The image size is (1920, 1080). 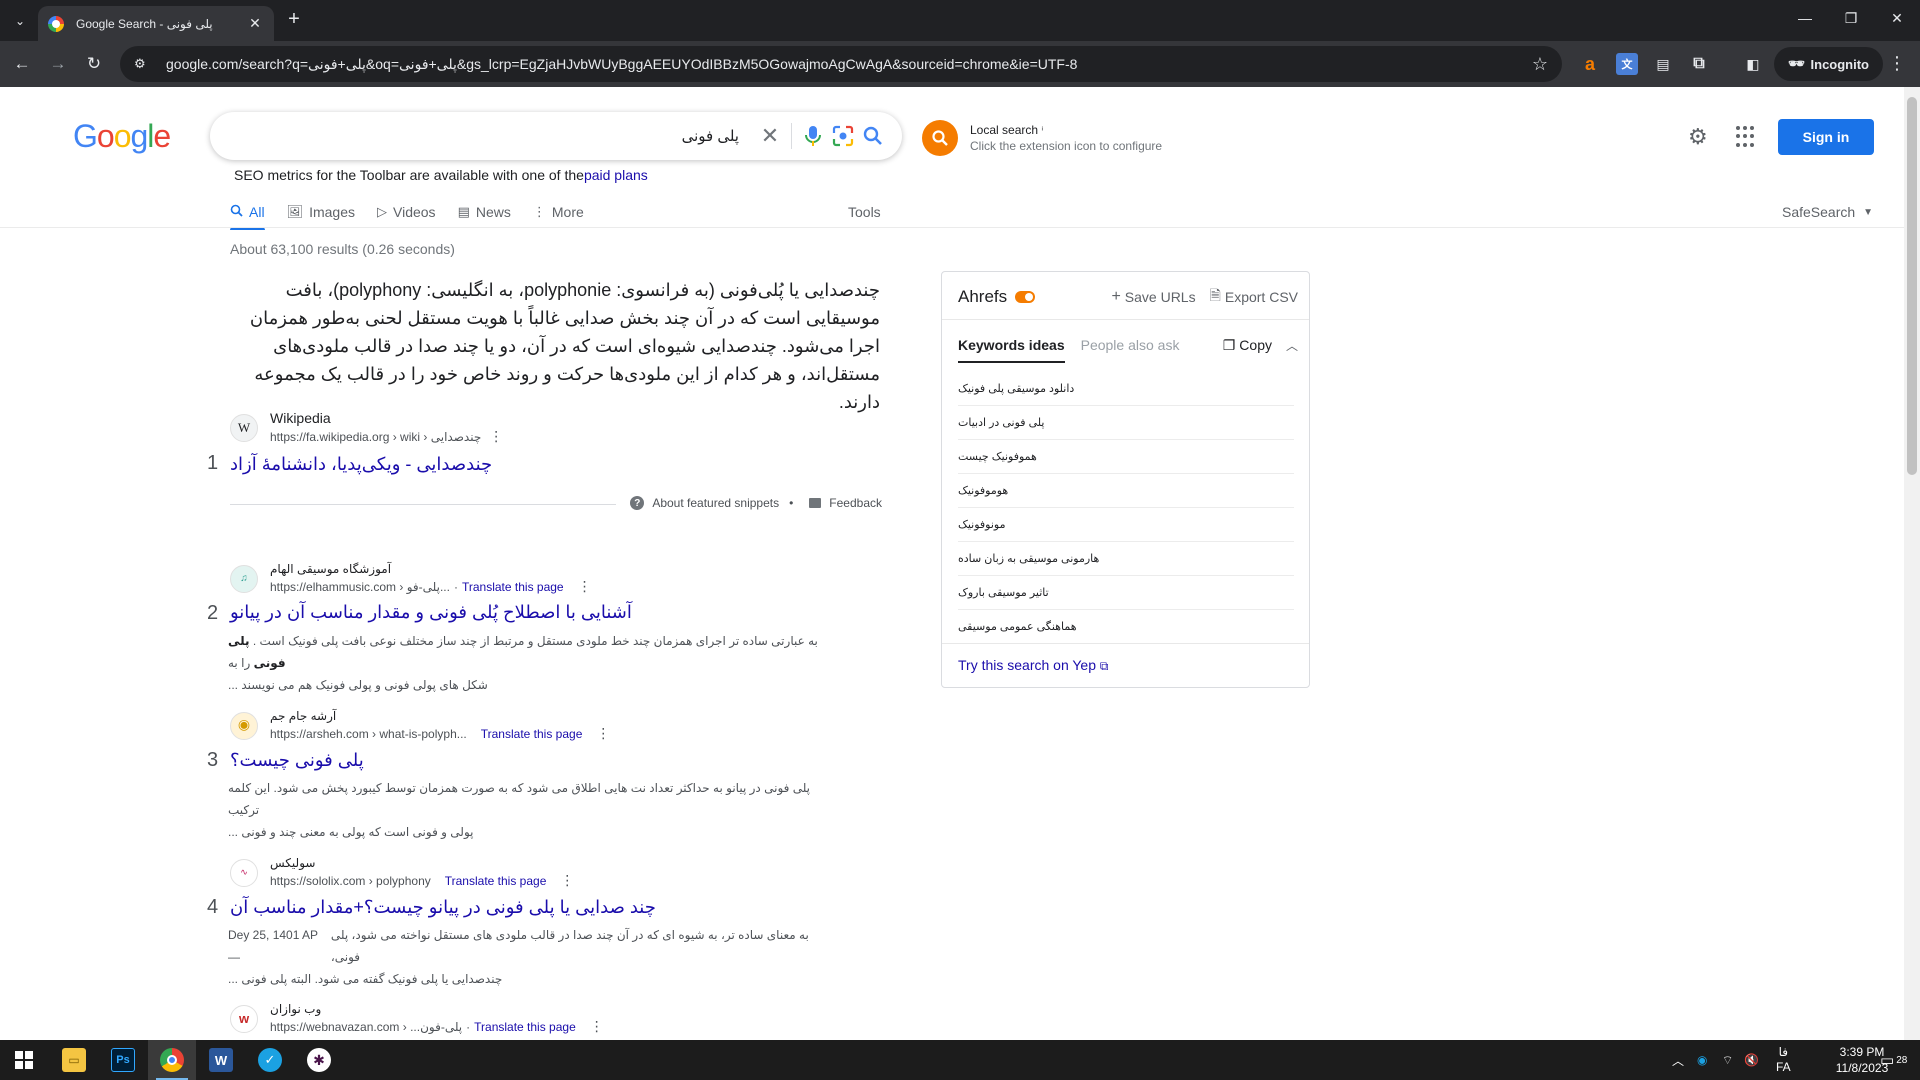 I want to click on lens-camera-icon, so click(x=843, y=136).